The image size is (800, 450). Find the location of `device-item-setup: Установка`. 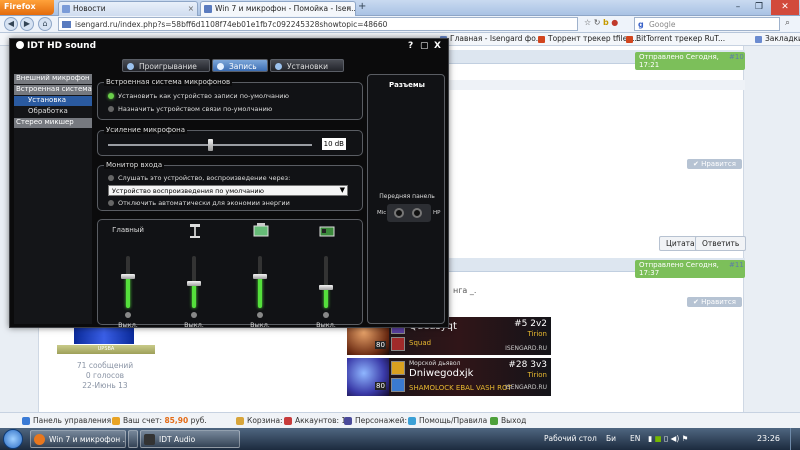

device-item-setup: Установка is located at coordinates (53, 101).